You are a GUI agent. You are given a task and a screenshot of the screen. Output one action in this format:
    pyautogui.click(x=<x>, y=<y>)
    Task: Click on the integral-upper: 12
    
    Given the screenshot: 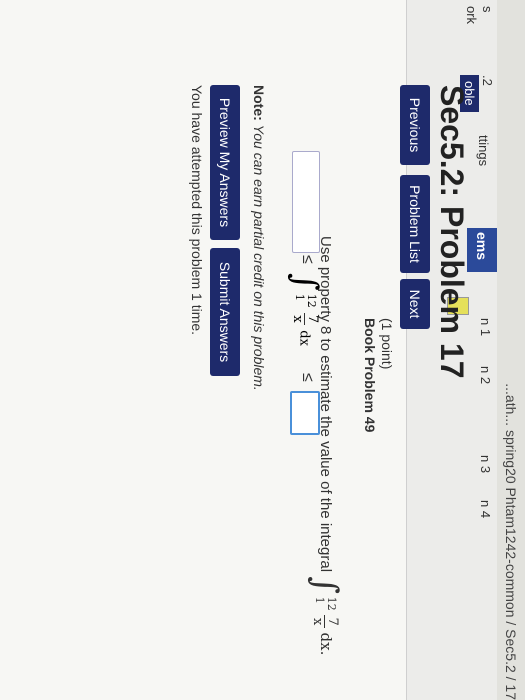 What is the action you would take?
    pyautogui.click(x=331, y=603)
    